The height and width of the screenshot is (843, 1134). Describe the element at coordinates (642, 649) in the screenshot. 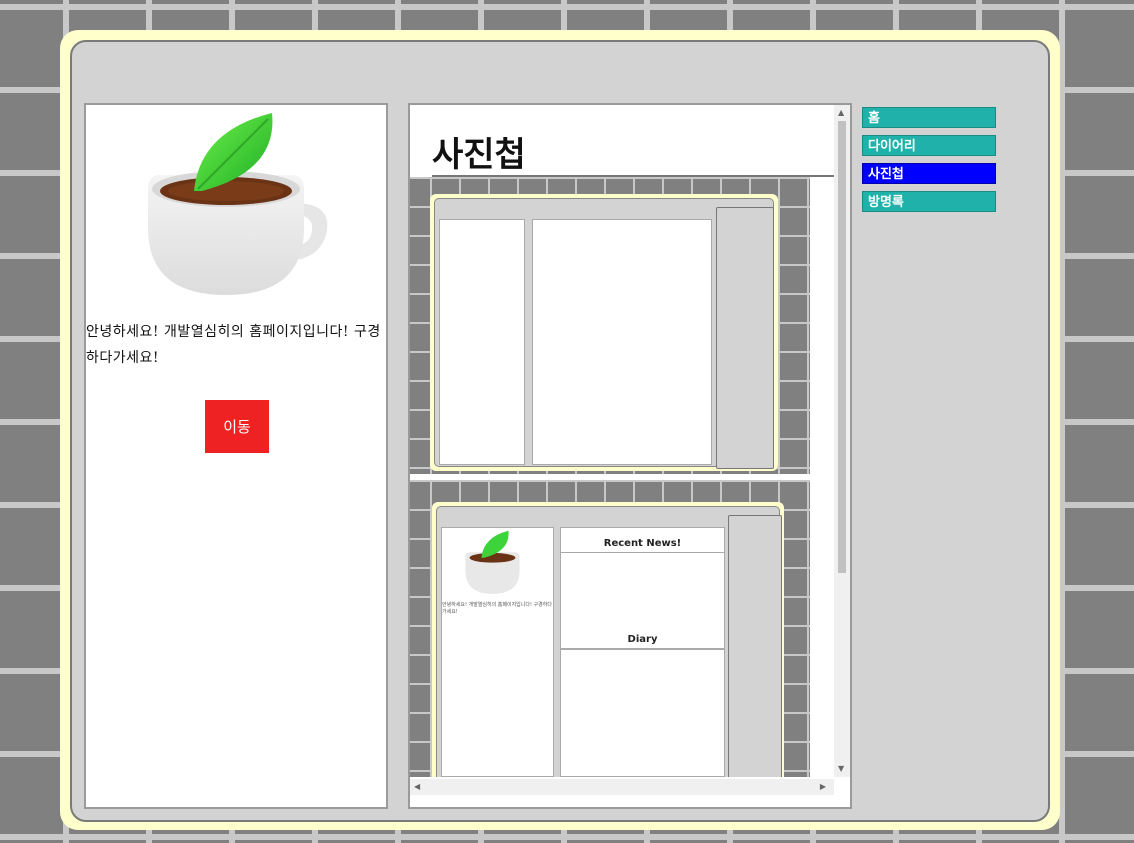

I see `section-divider` at that location.